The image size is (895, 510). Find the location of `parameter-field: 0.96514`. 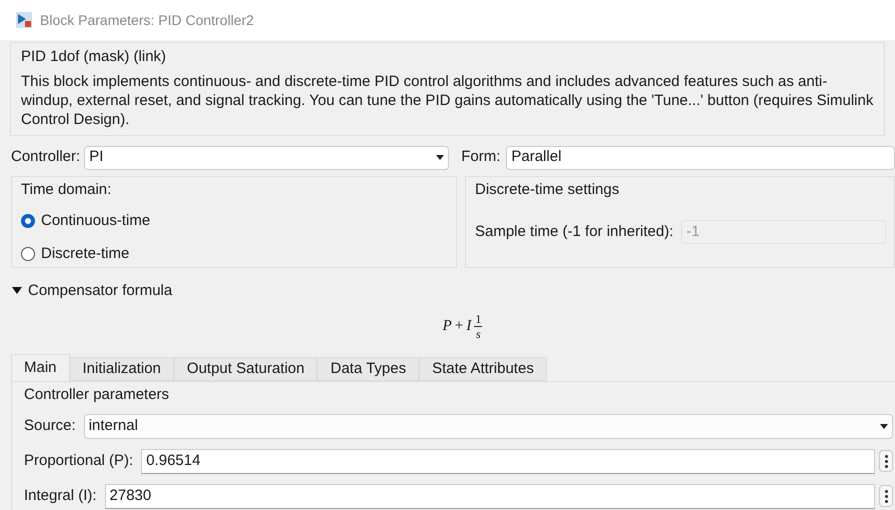

parameter-field: 0.96514 is located at coordinates (508, 461).